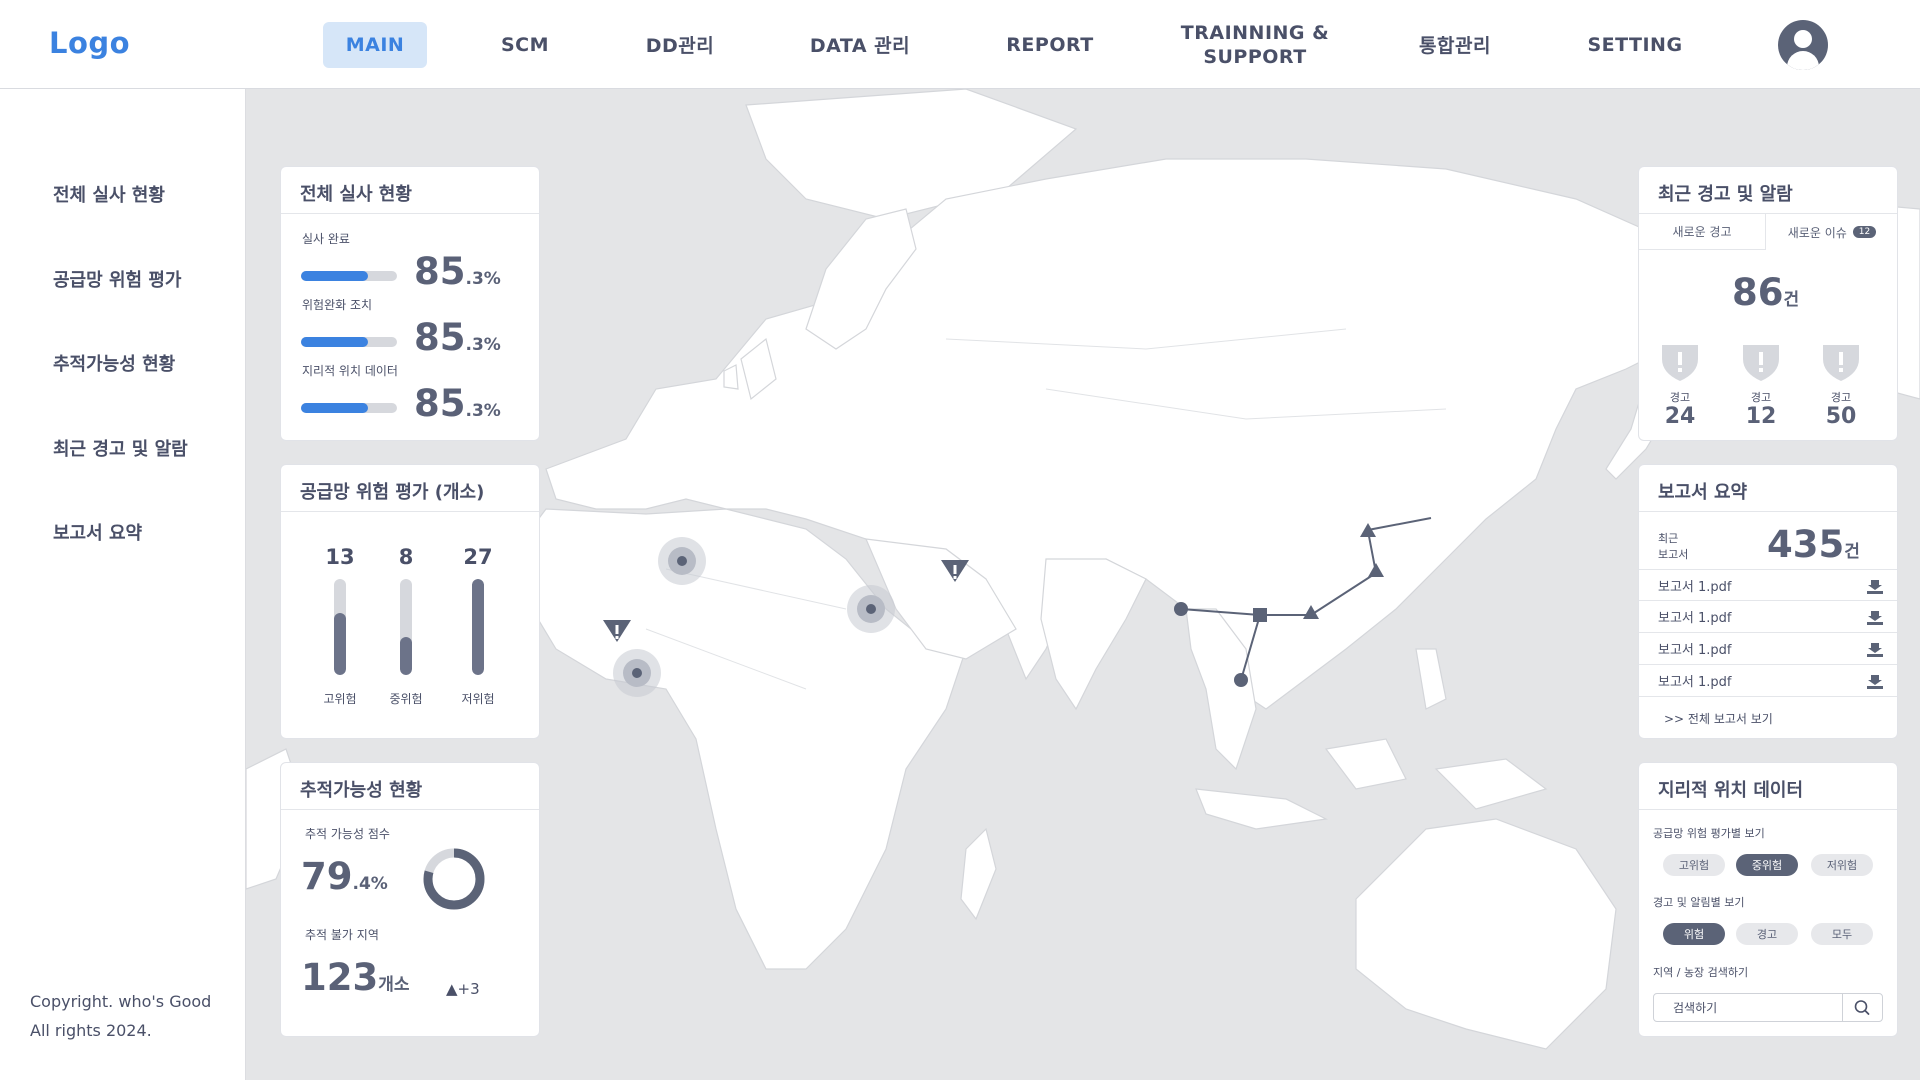  Describe the element at coordinates (457, 271) in the screenshot. I see `audit-row-1-value: 85.3%` at that location.